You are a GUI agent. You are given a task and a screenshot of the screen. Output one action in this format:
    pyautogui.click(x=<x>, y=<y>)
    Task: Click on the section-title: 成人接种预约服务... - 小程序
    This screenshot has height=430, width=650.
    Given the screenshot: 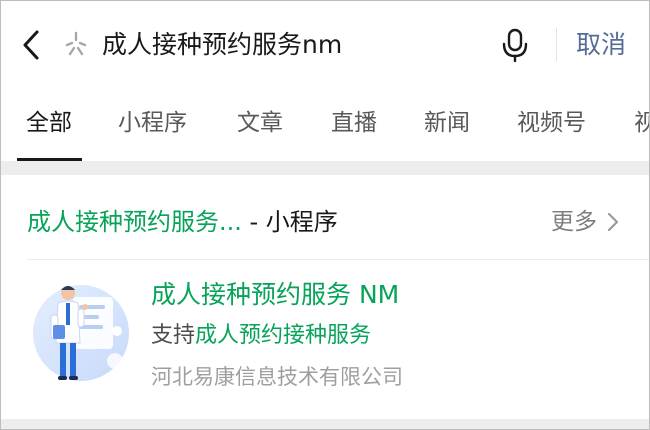 What is the action you would take?
    pyautogui.click(x=182, y=222)
    